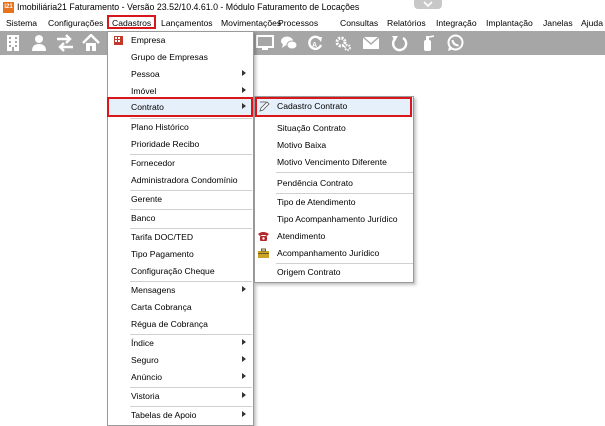 Image resolution: width=605 pixels, height=426 pixels. I want to click on submenu-item-tipo-acompanhamento-juridico: Tipo Acompanhamento Jurídico, so click(334, 219).